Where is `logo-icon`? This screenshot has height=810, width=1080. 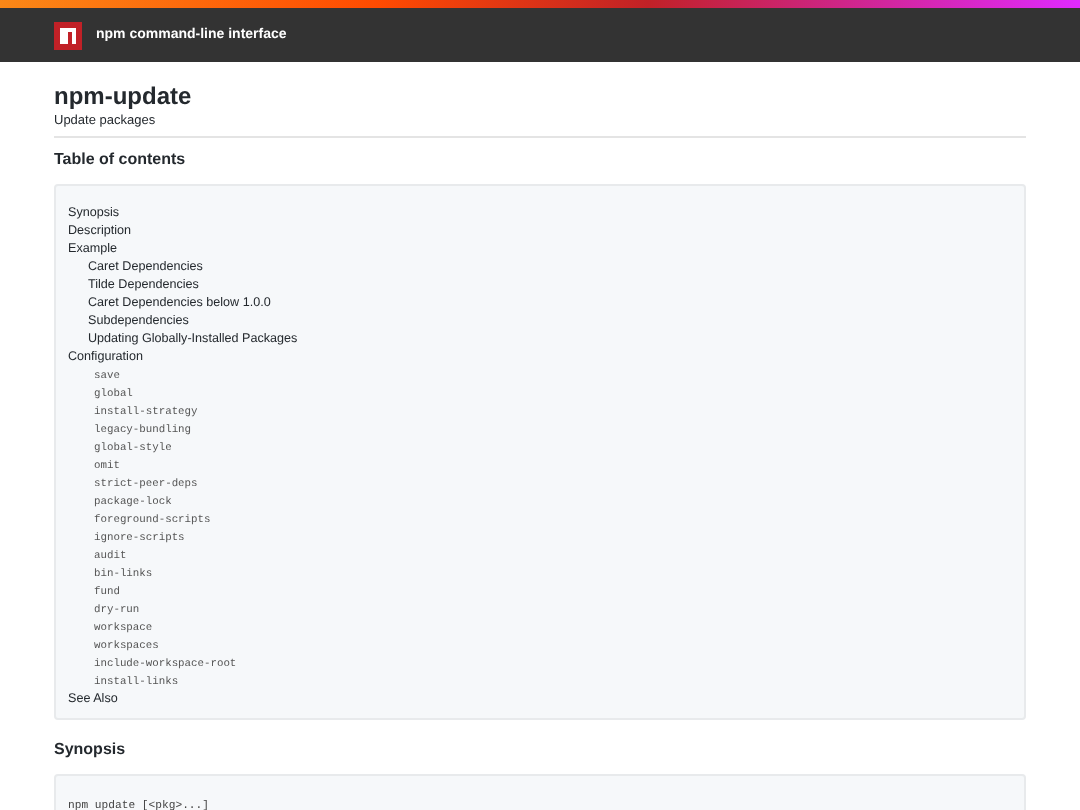
logo-icon is located at coordinates (68, 35).